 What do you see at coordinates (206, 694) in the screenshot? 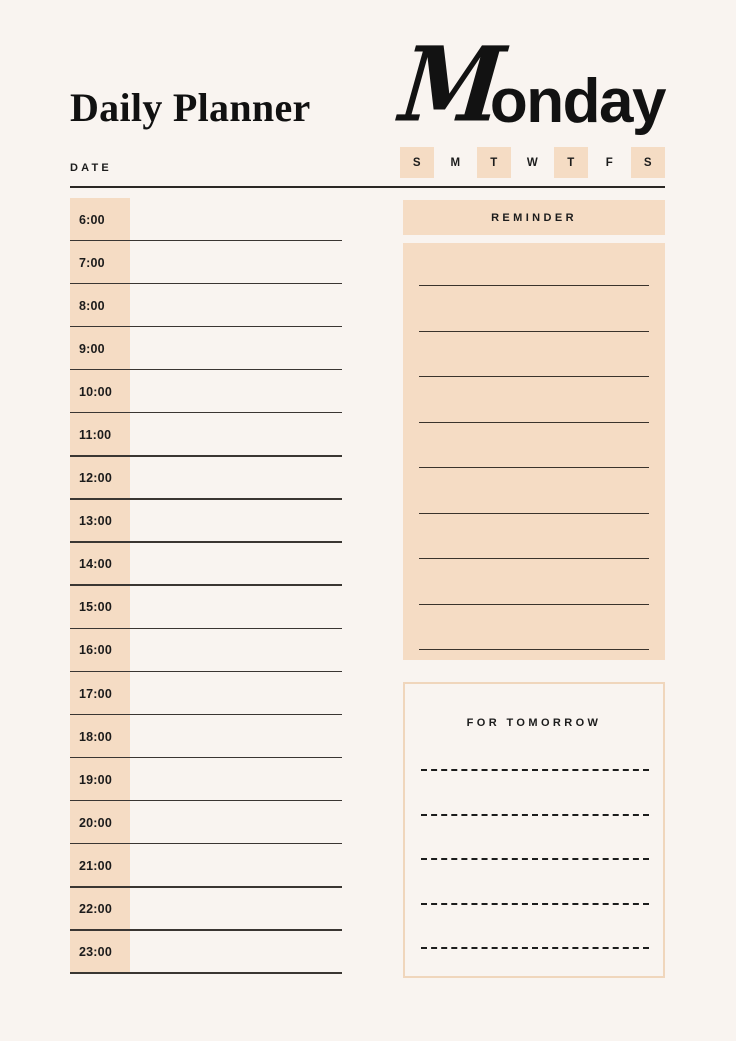
I see `schedule-row: 17:00` at bounding box center [206, 694].